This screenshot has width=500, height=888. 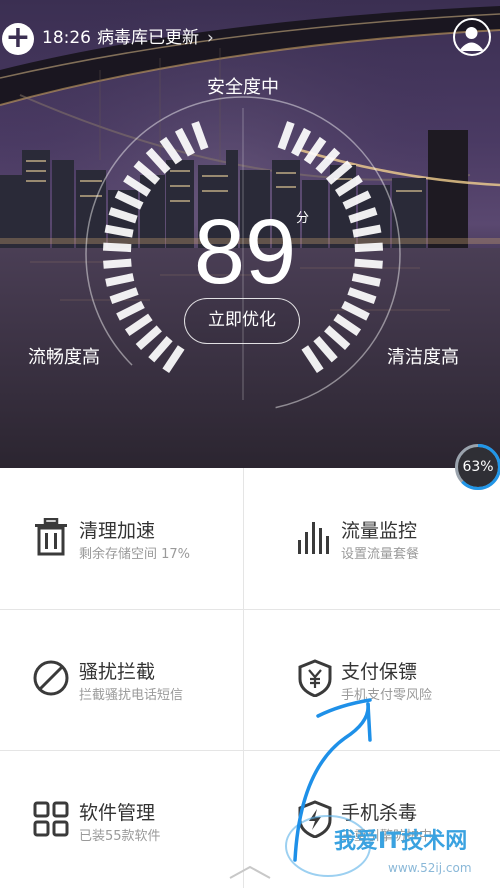 What do you see at coordinates (315, 678) in the screenshot?
I see `yen-shield-icon` at bounding box center [315, 678].